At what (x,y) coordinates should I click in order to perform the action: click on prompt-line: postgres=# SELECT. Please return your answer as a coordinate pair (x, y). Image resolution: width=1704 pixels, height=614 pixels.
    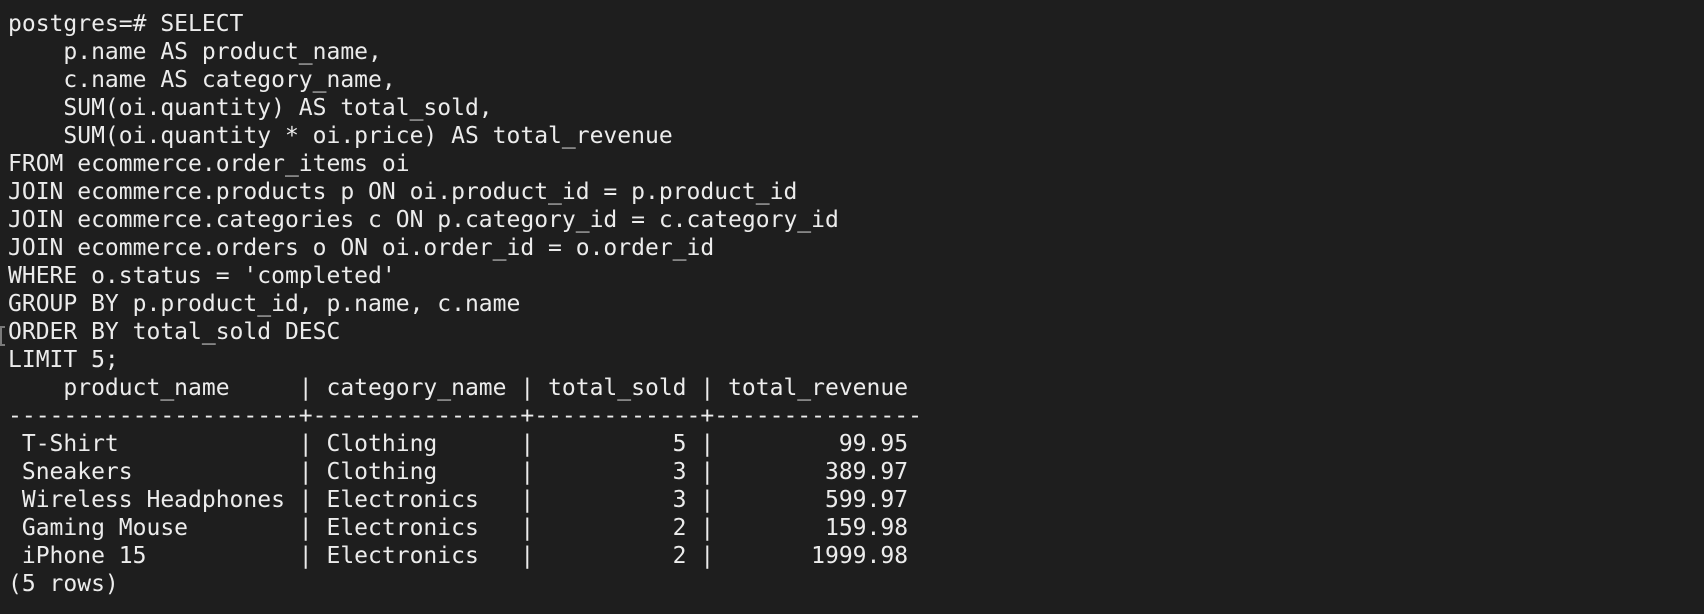
    Looking at the image, I should click on (126, 24).